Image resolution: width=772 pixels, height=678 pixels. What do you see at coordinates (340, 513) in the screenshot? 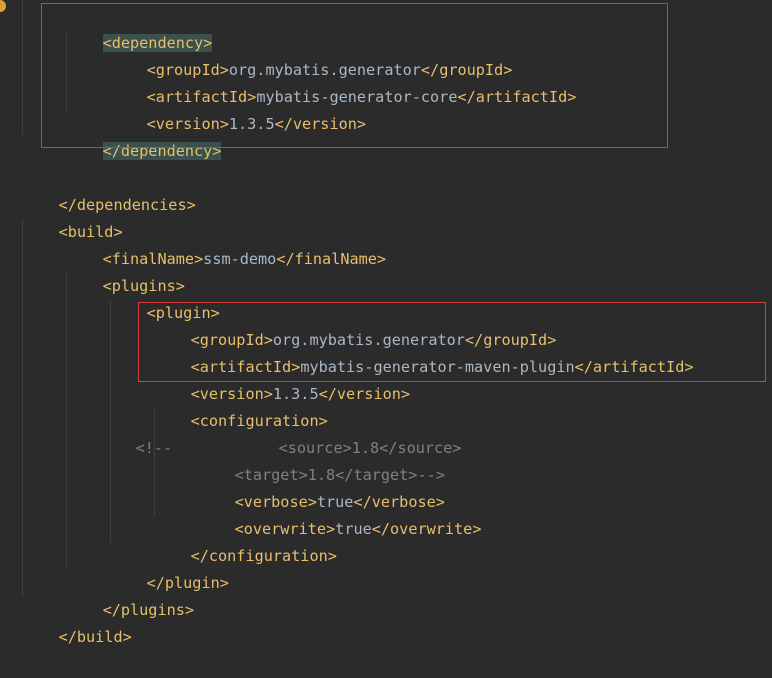
I see `code-line: <overwrite>true</overwrite>` at bounding box center [340, 513].